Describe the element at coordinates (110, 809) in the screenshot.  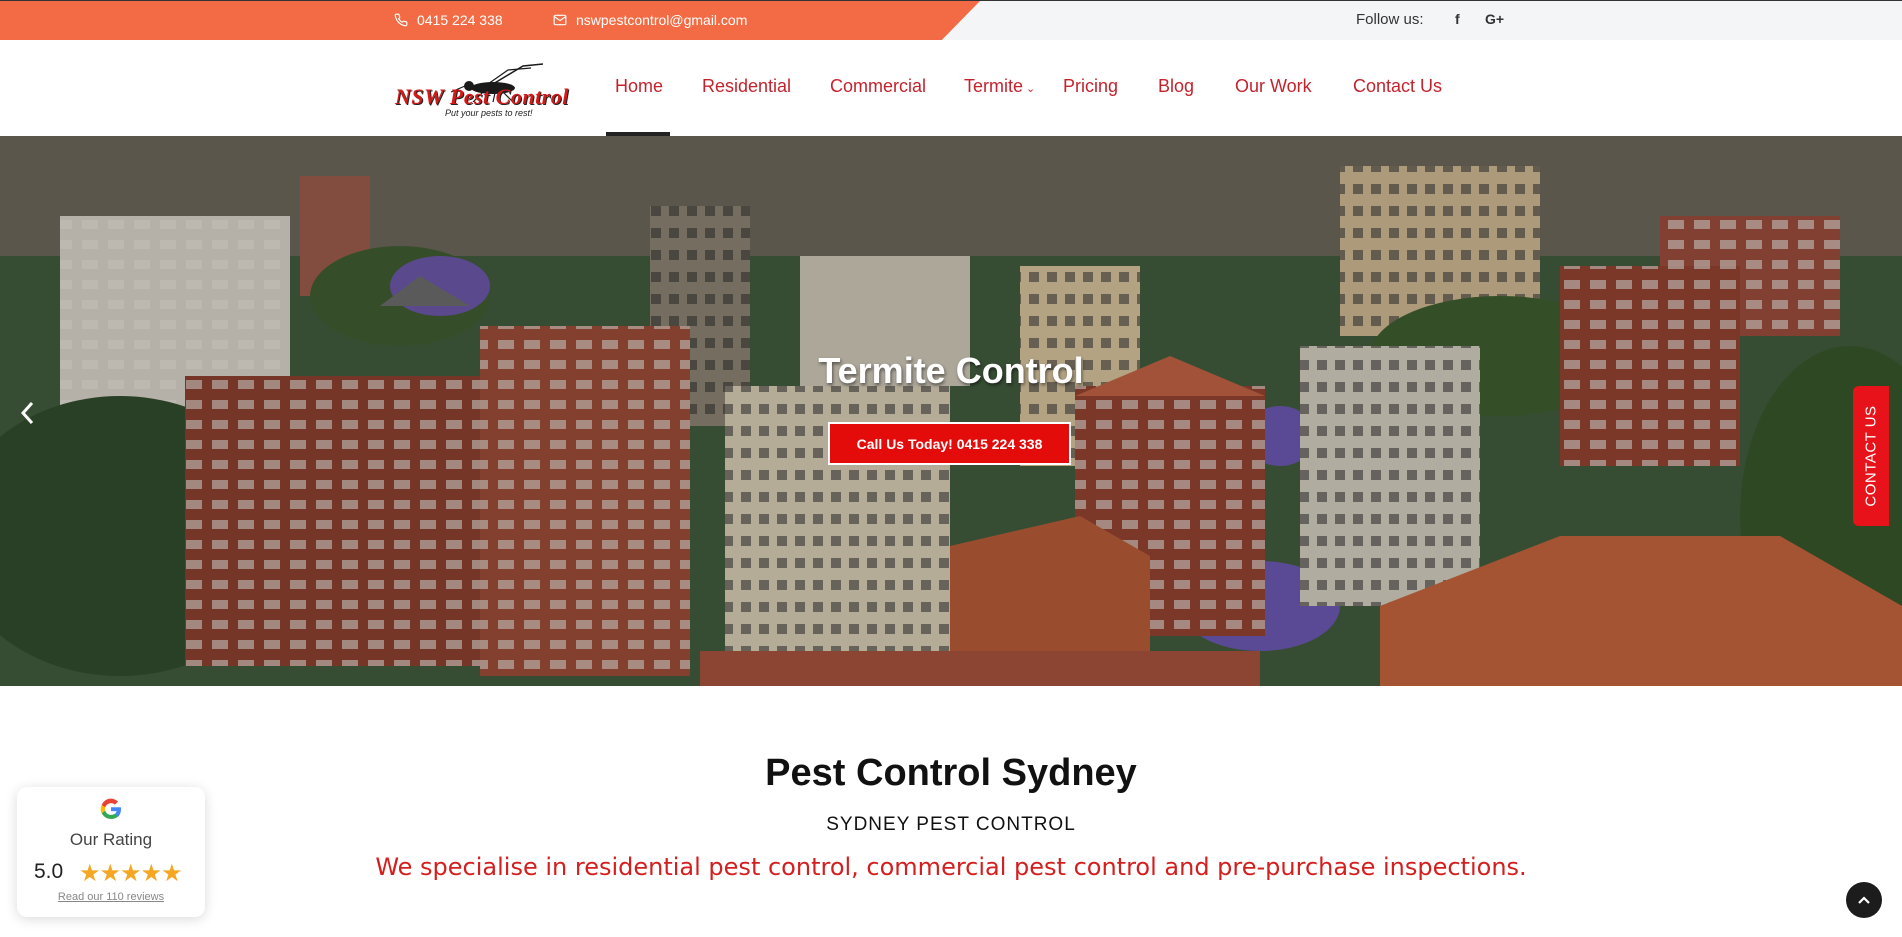
I see `google-icon` at that location.